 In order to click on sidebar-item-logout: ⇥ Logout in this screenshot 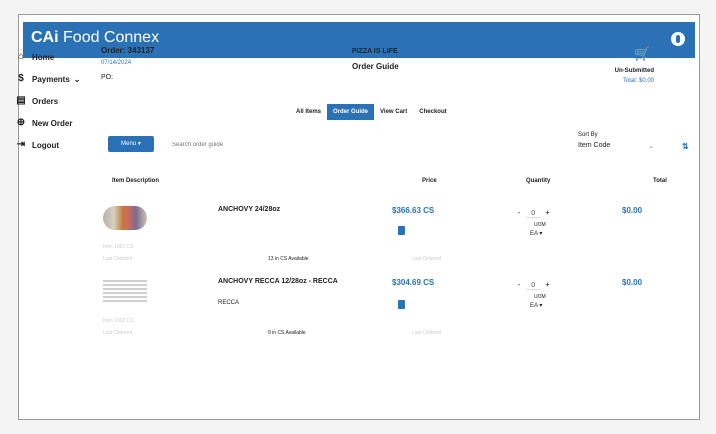, I will do `click(56, 145)`.